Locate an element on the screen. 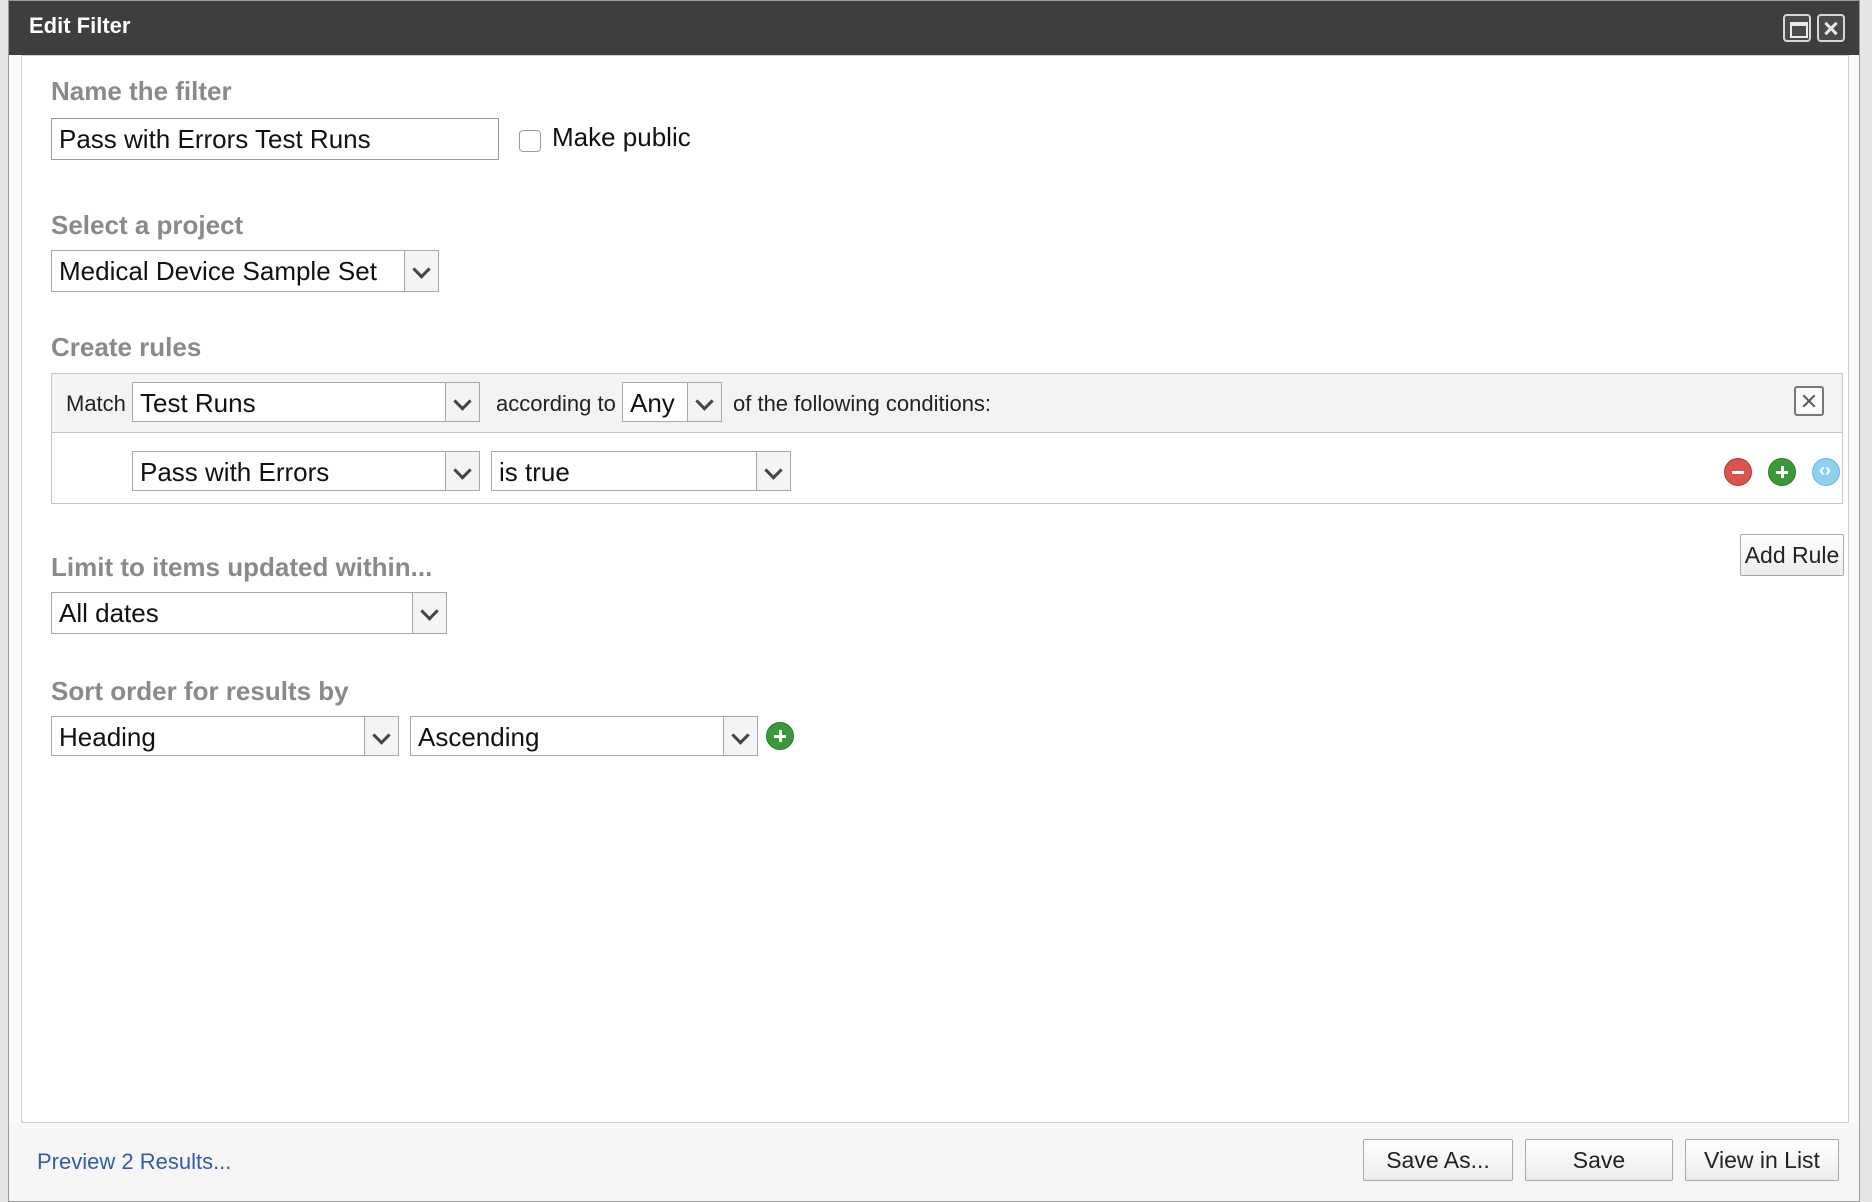 This screenshot has width=1872, height=1202. match-label: Match is located at coordinates (96, 403).